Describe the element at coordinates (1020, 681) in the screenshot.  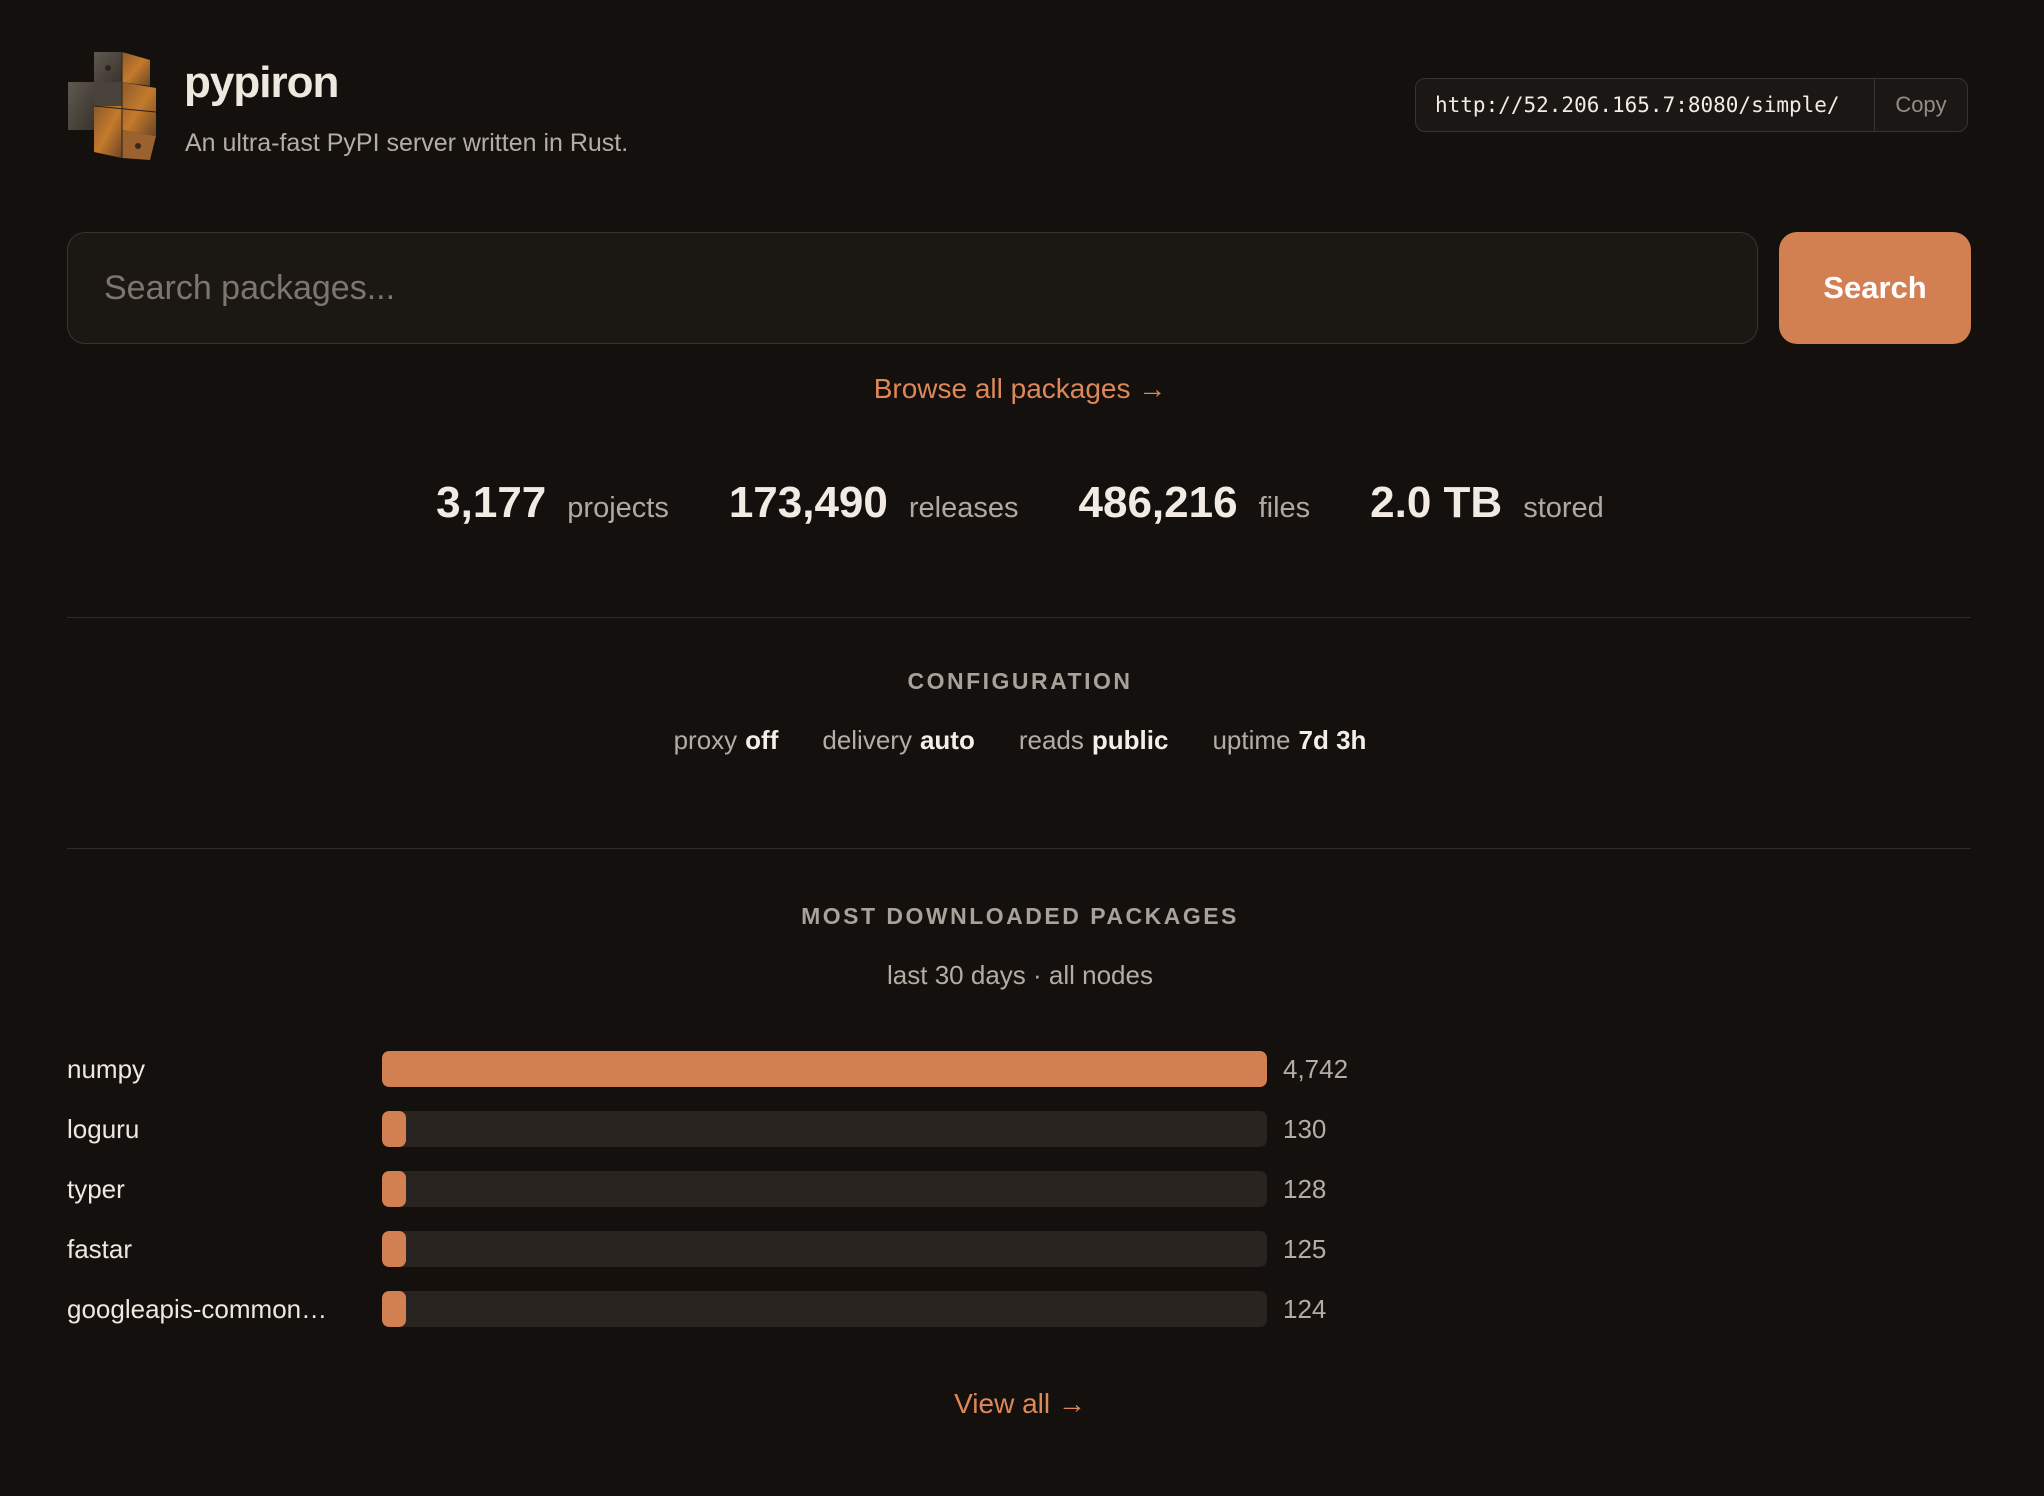
I see `configuration-heading: CONFIGURATION` at that location.